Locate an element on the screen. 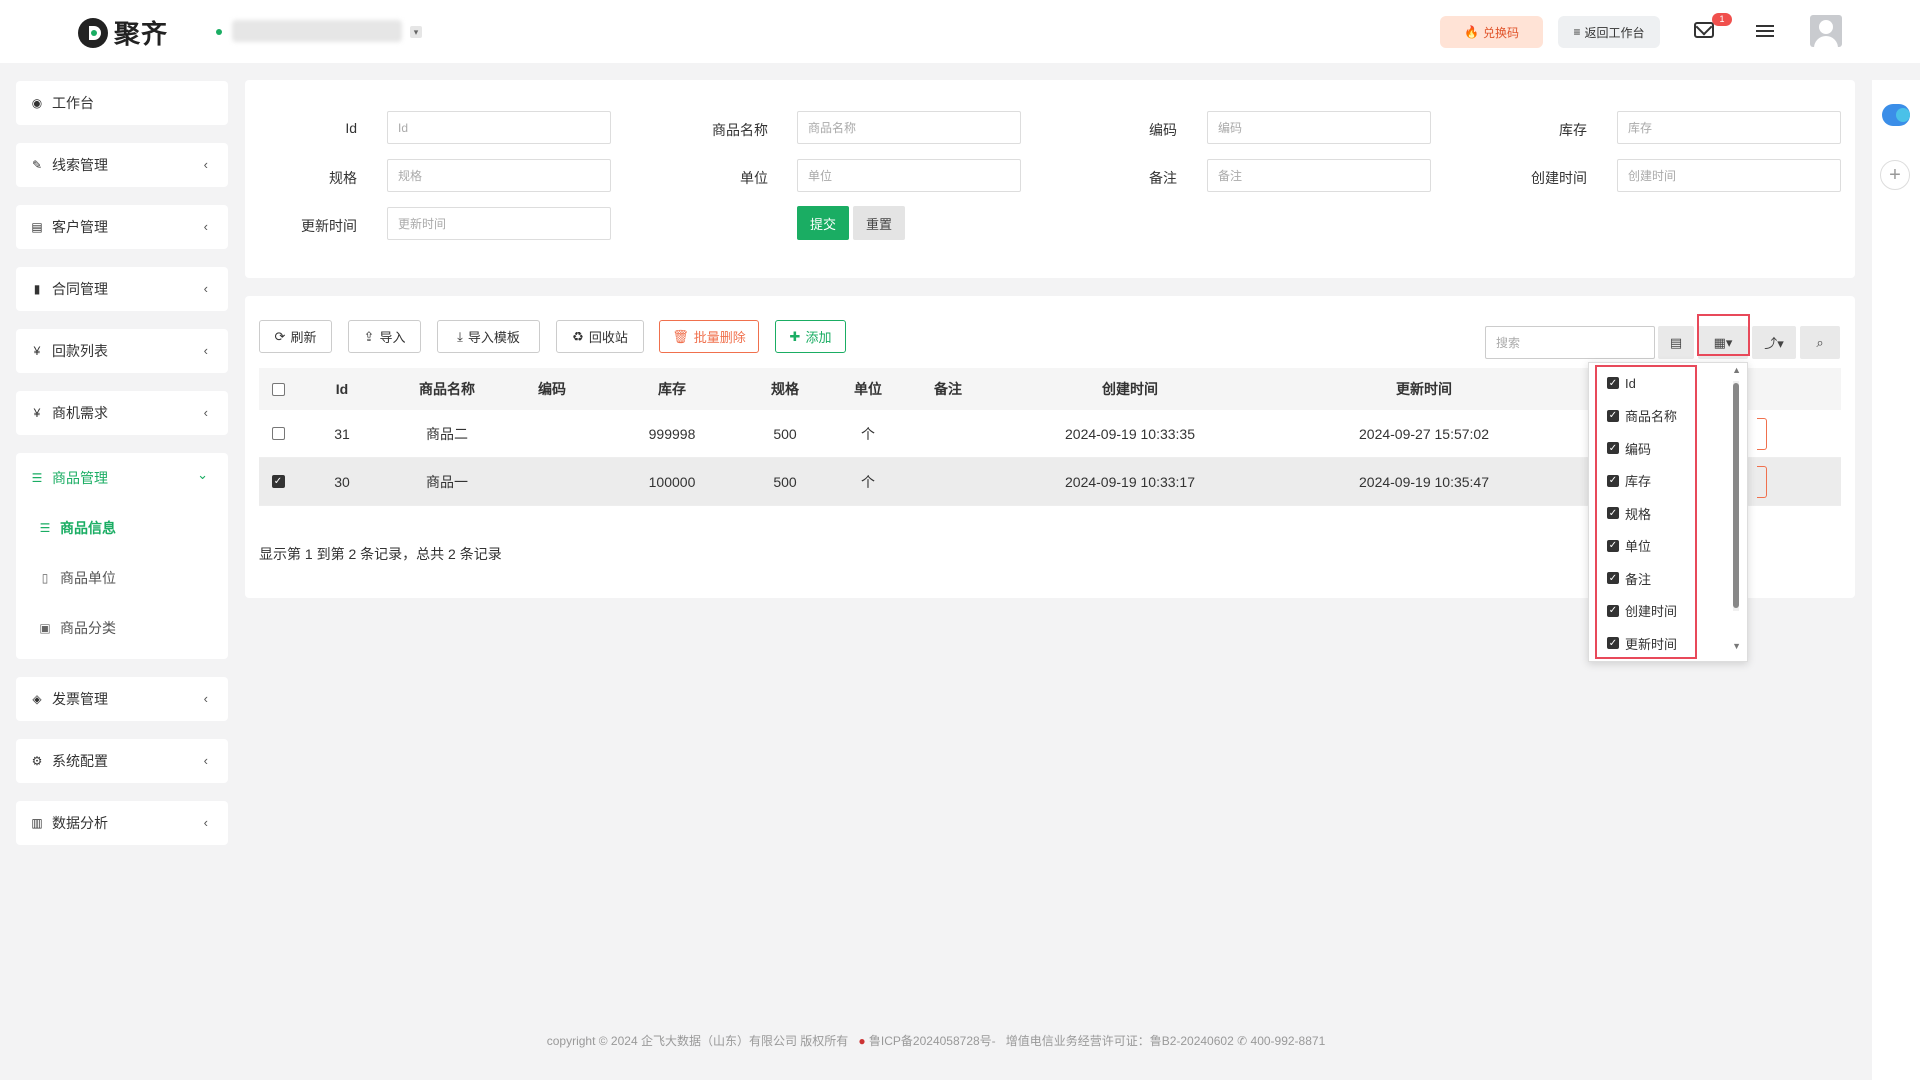 This screenshot has height=1080, width=1920. dashboard-icon: ◉ is located at coordinates (37, 103).